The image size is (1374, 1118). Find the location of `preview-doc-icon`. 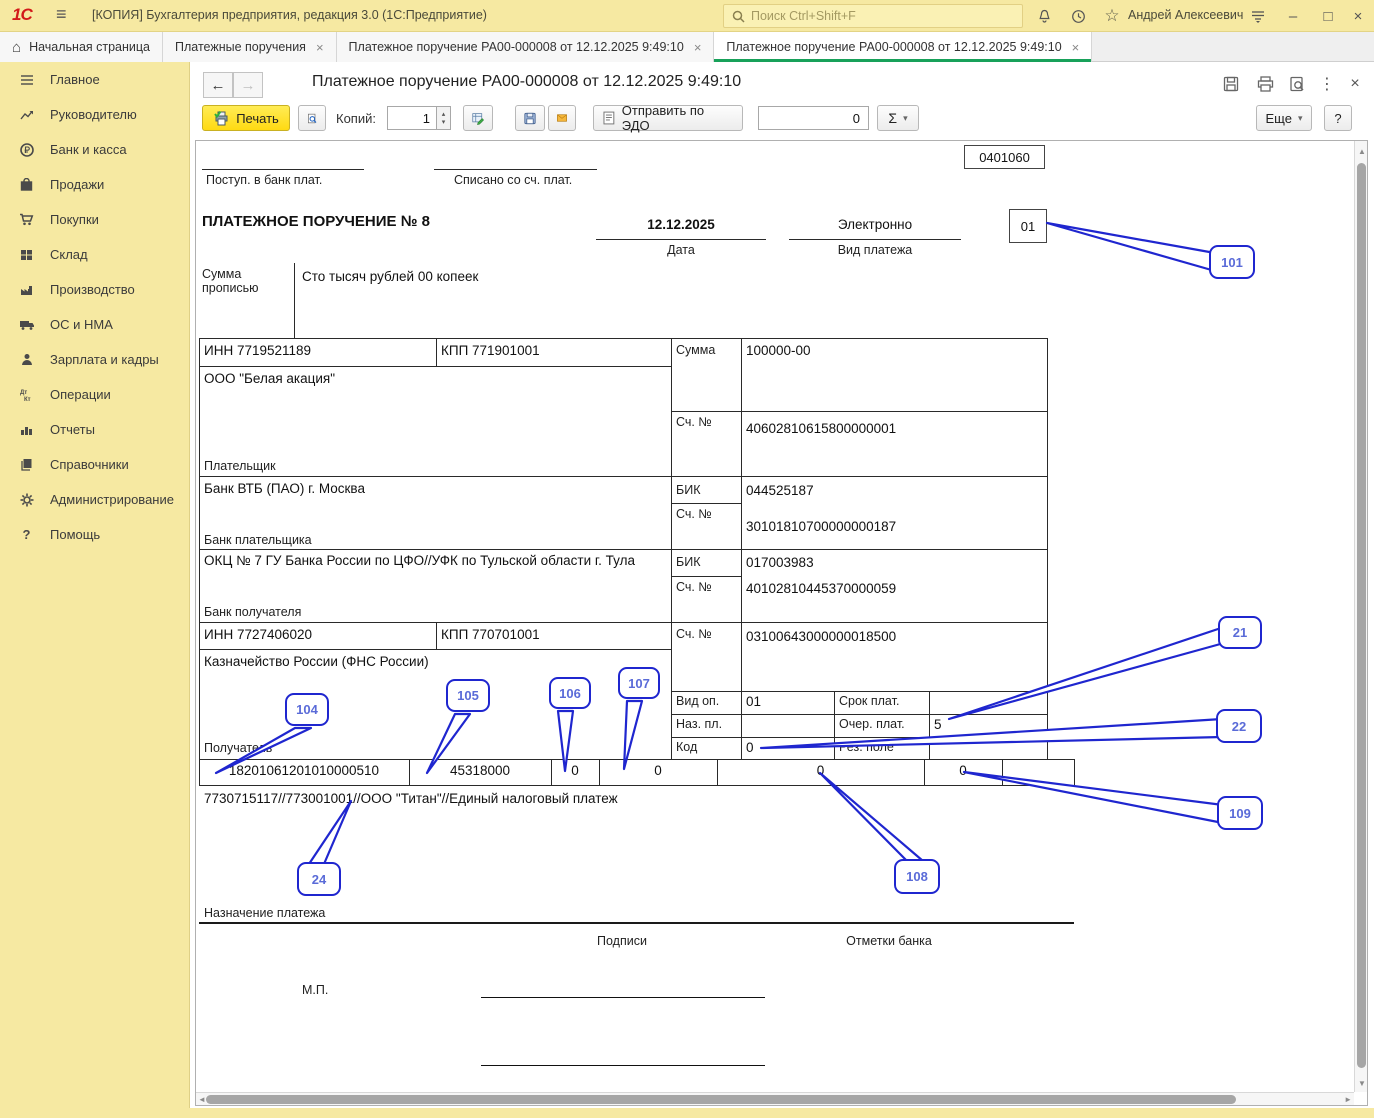

preview-doc-icon is located at coordinates (312, 118).